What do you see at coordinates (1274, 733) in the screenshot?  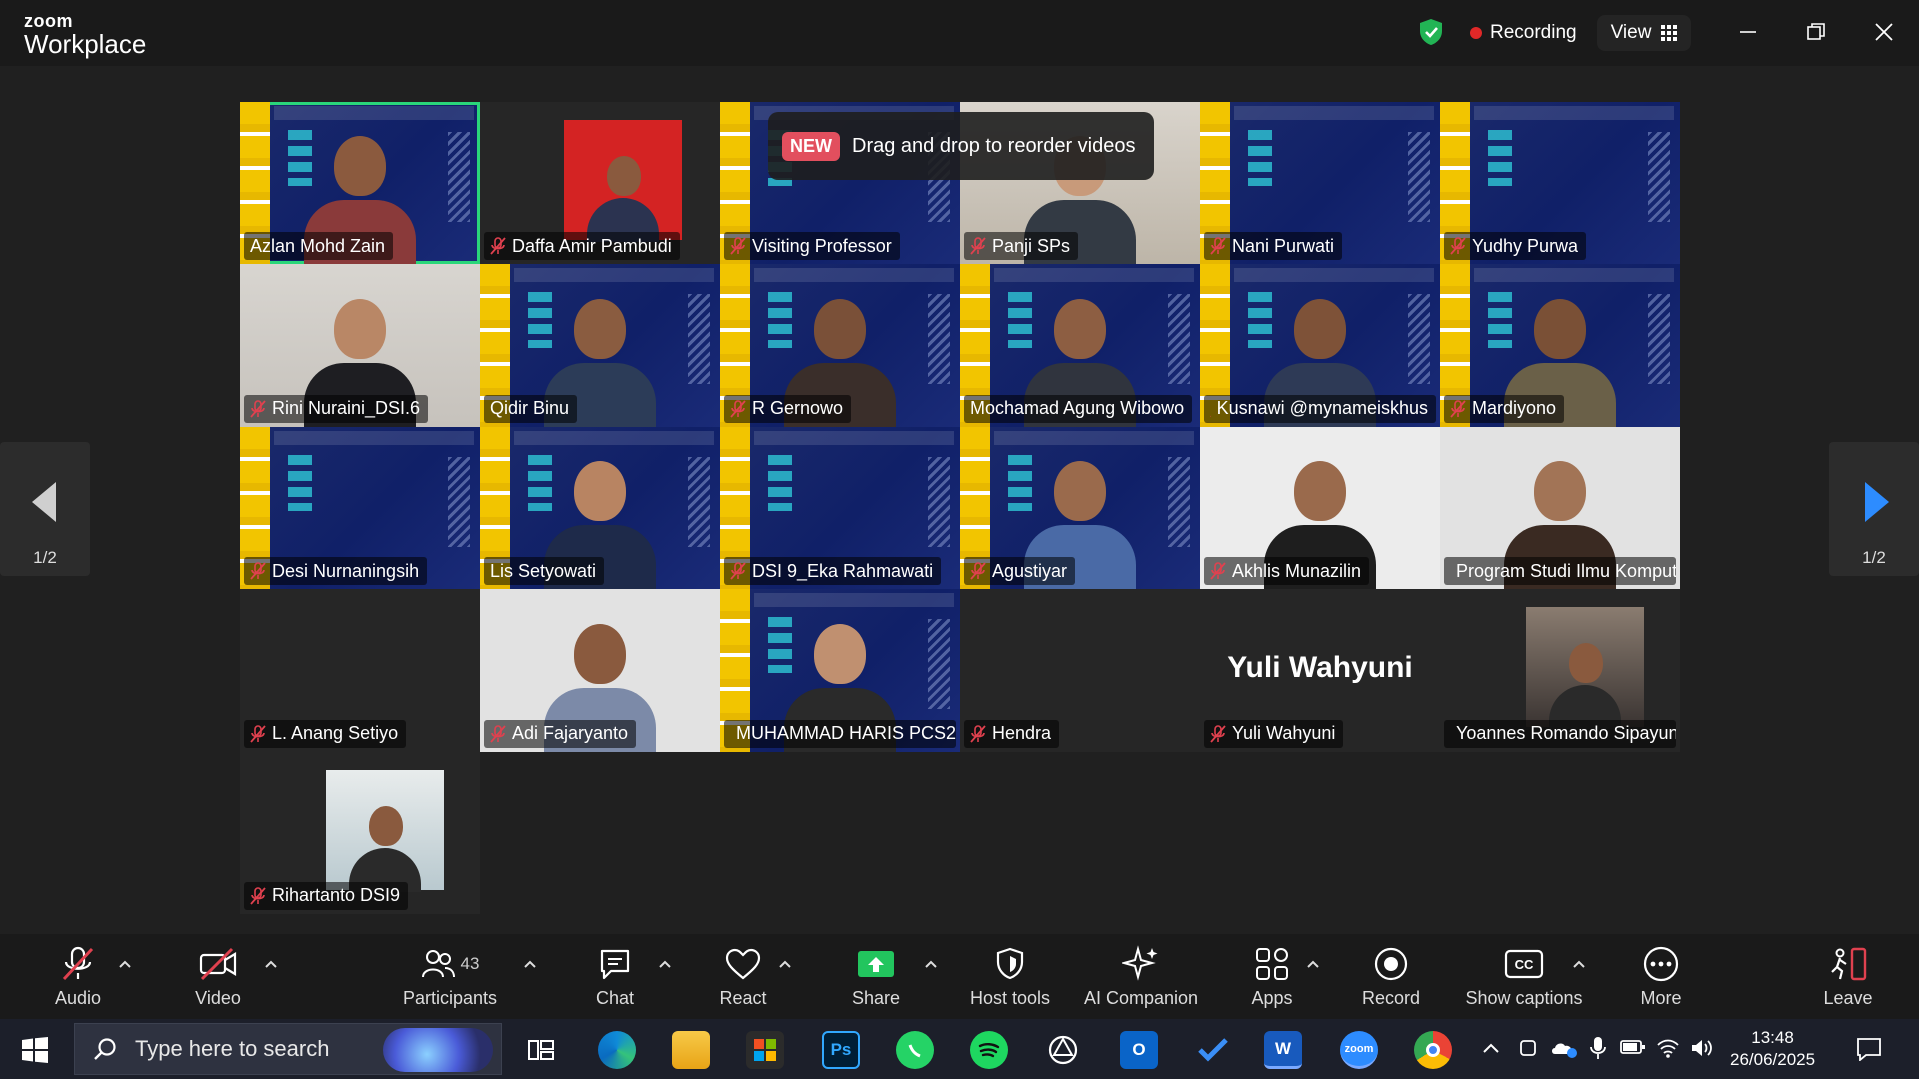 I see `participant-name-tag: Yuli Wahyuni` at bounding box center [1274, 733].